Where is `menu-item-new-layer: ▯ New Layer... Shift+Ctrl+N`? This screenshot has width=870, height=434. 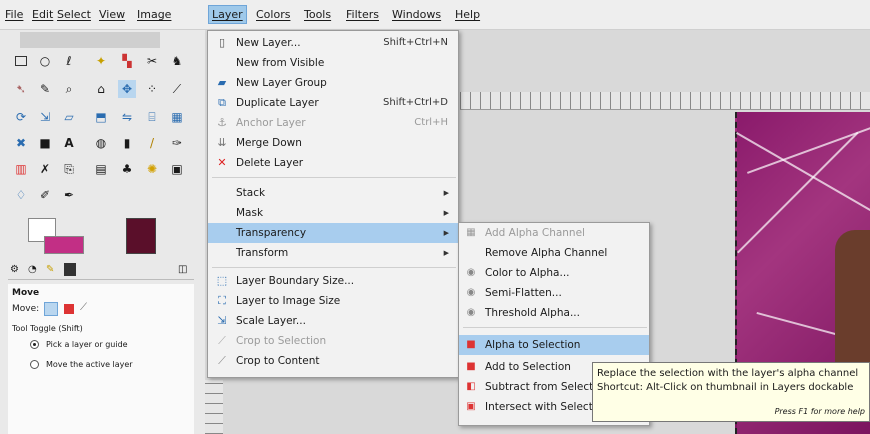
menu-item-new-layer: ▯ New Layer... Shift+Ctrl+N is located at coordinates (333, 43).